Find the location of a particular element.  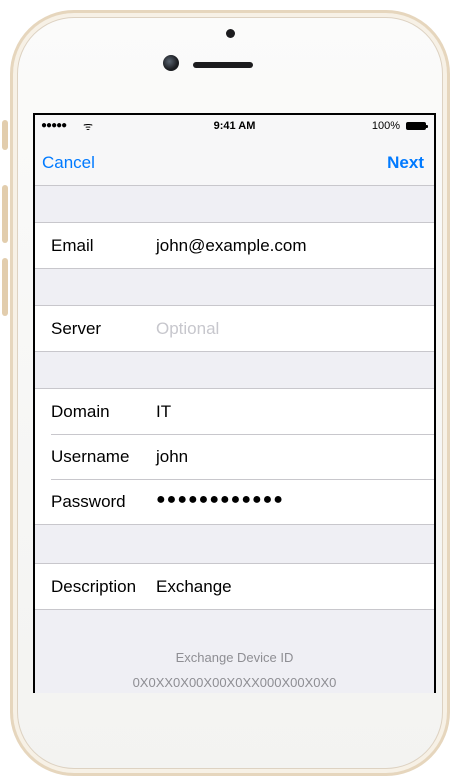

earpiece-speaker is located at coordinates (223, 65).